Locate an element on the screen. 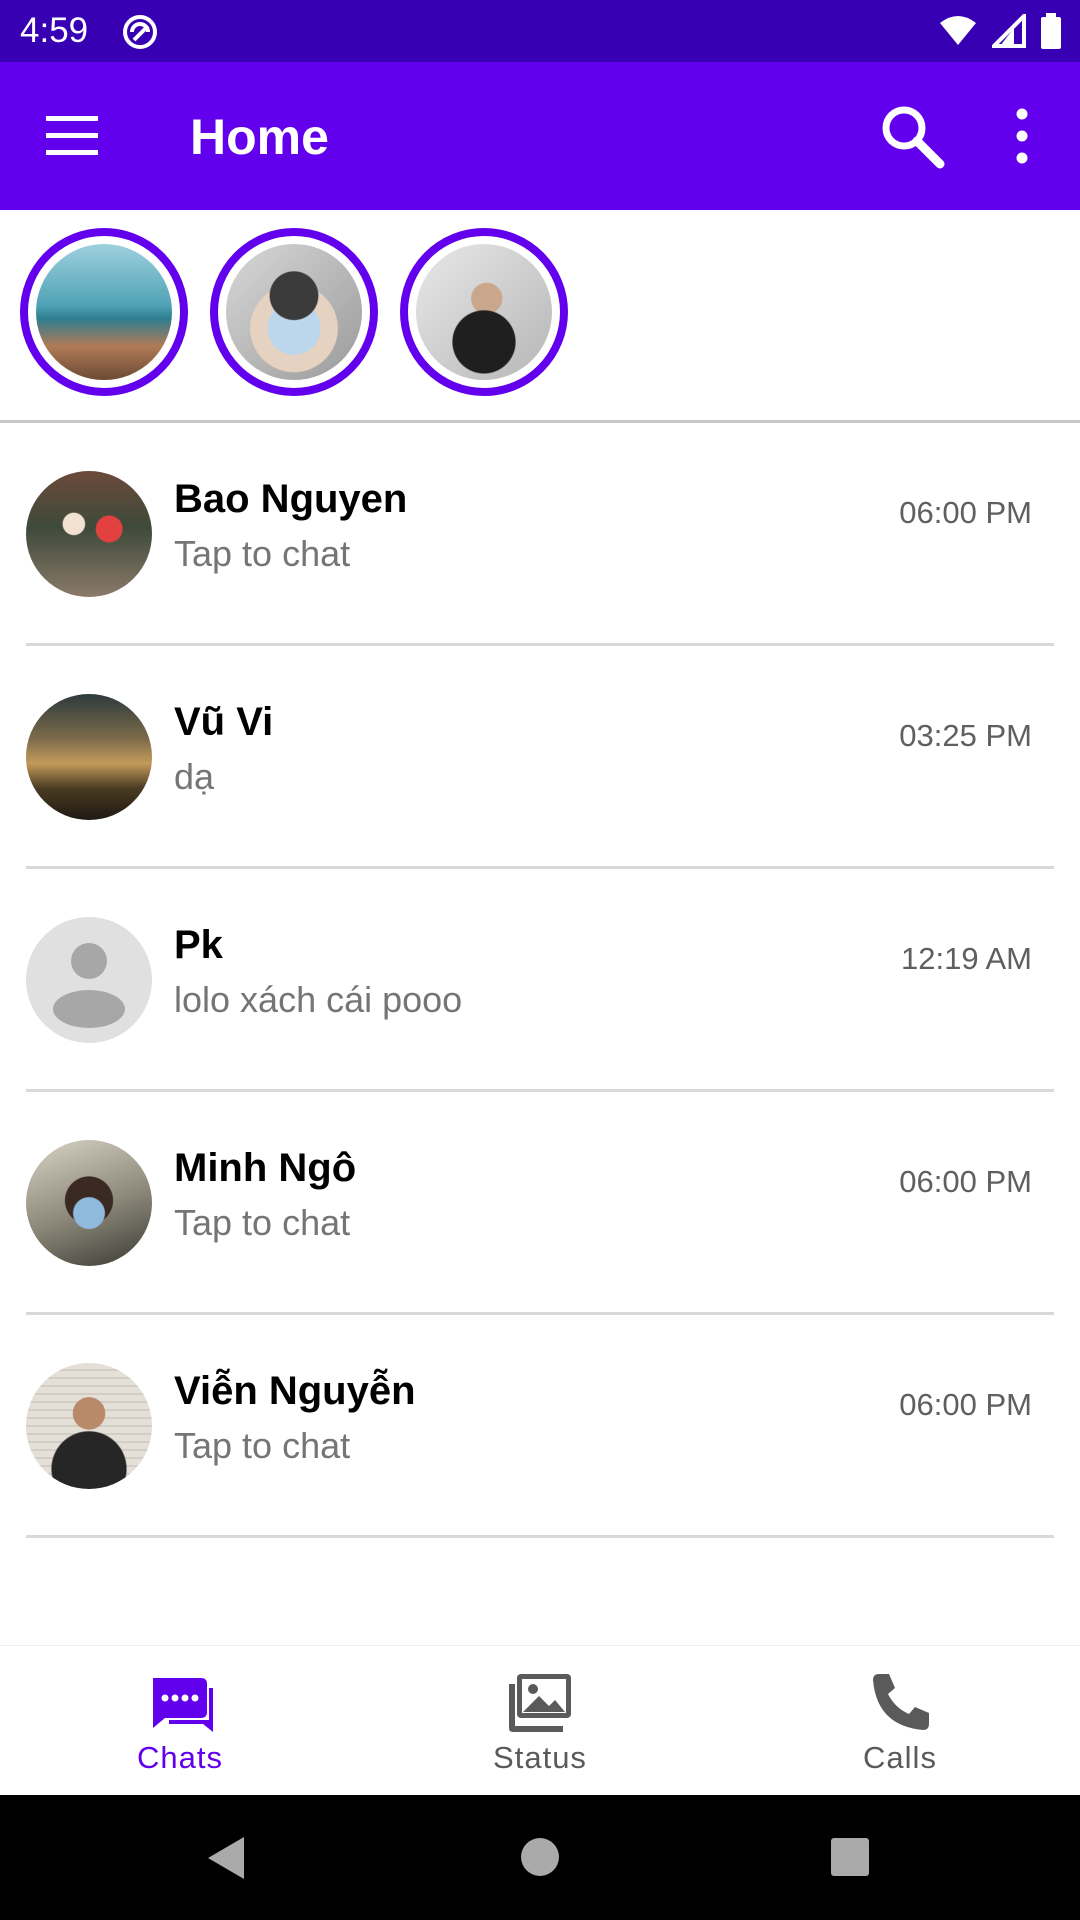 The height and width of the screenshot is (1920, 1080). chat-item: Vũ Vi dạ 03:25 PM is located at coordinates (540, 757).